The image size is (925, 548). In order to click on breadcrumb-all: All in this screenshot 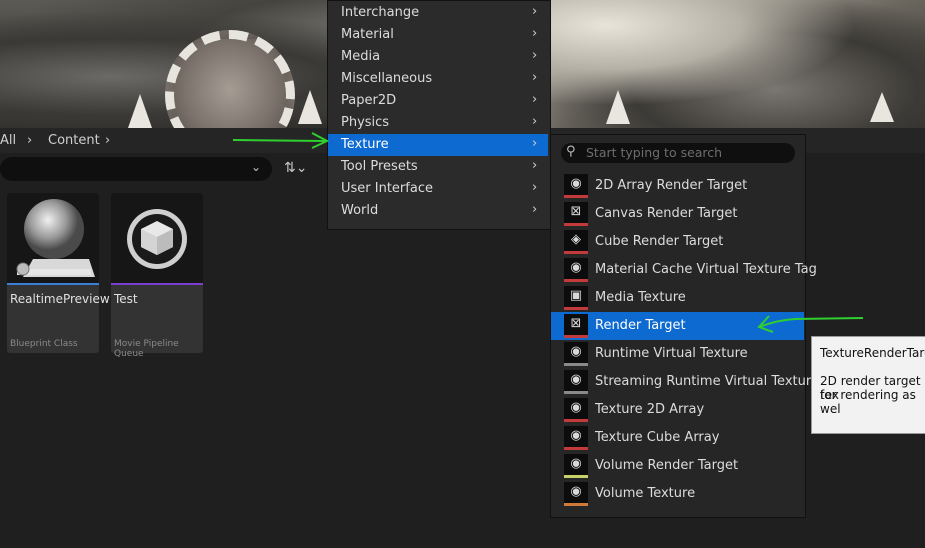, I will do `click(8, 140)`.